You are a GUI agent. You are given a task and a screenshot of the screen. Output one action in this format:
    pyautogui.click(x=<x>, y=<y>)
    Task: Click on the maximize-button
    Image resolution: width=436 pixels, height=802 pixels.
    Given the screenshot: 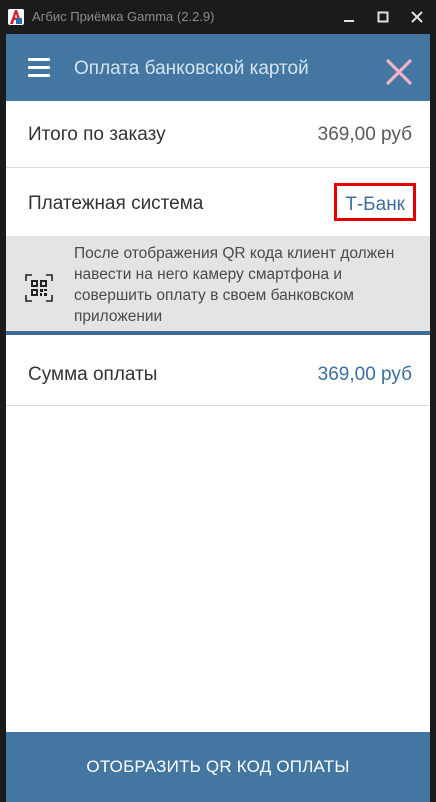 What is the action you would take?
    pyautogui.click(x=383, y=17)
    